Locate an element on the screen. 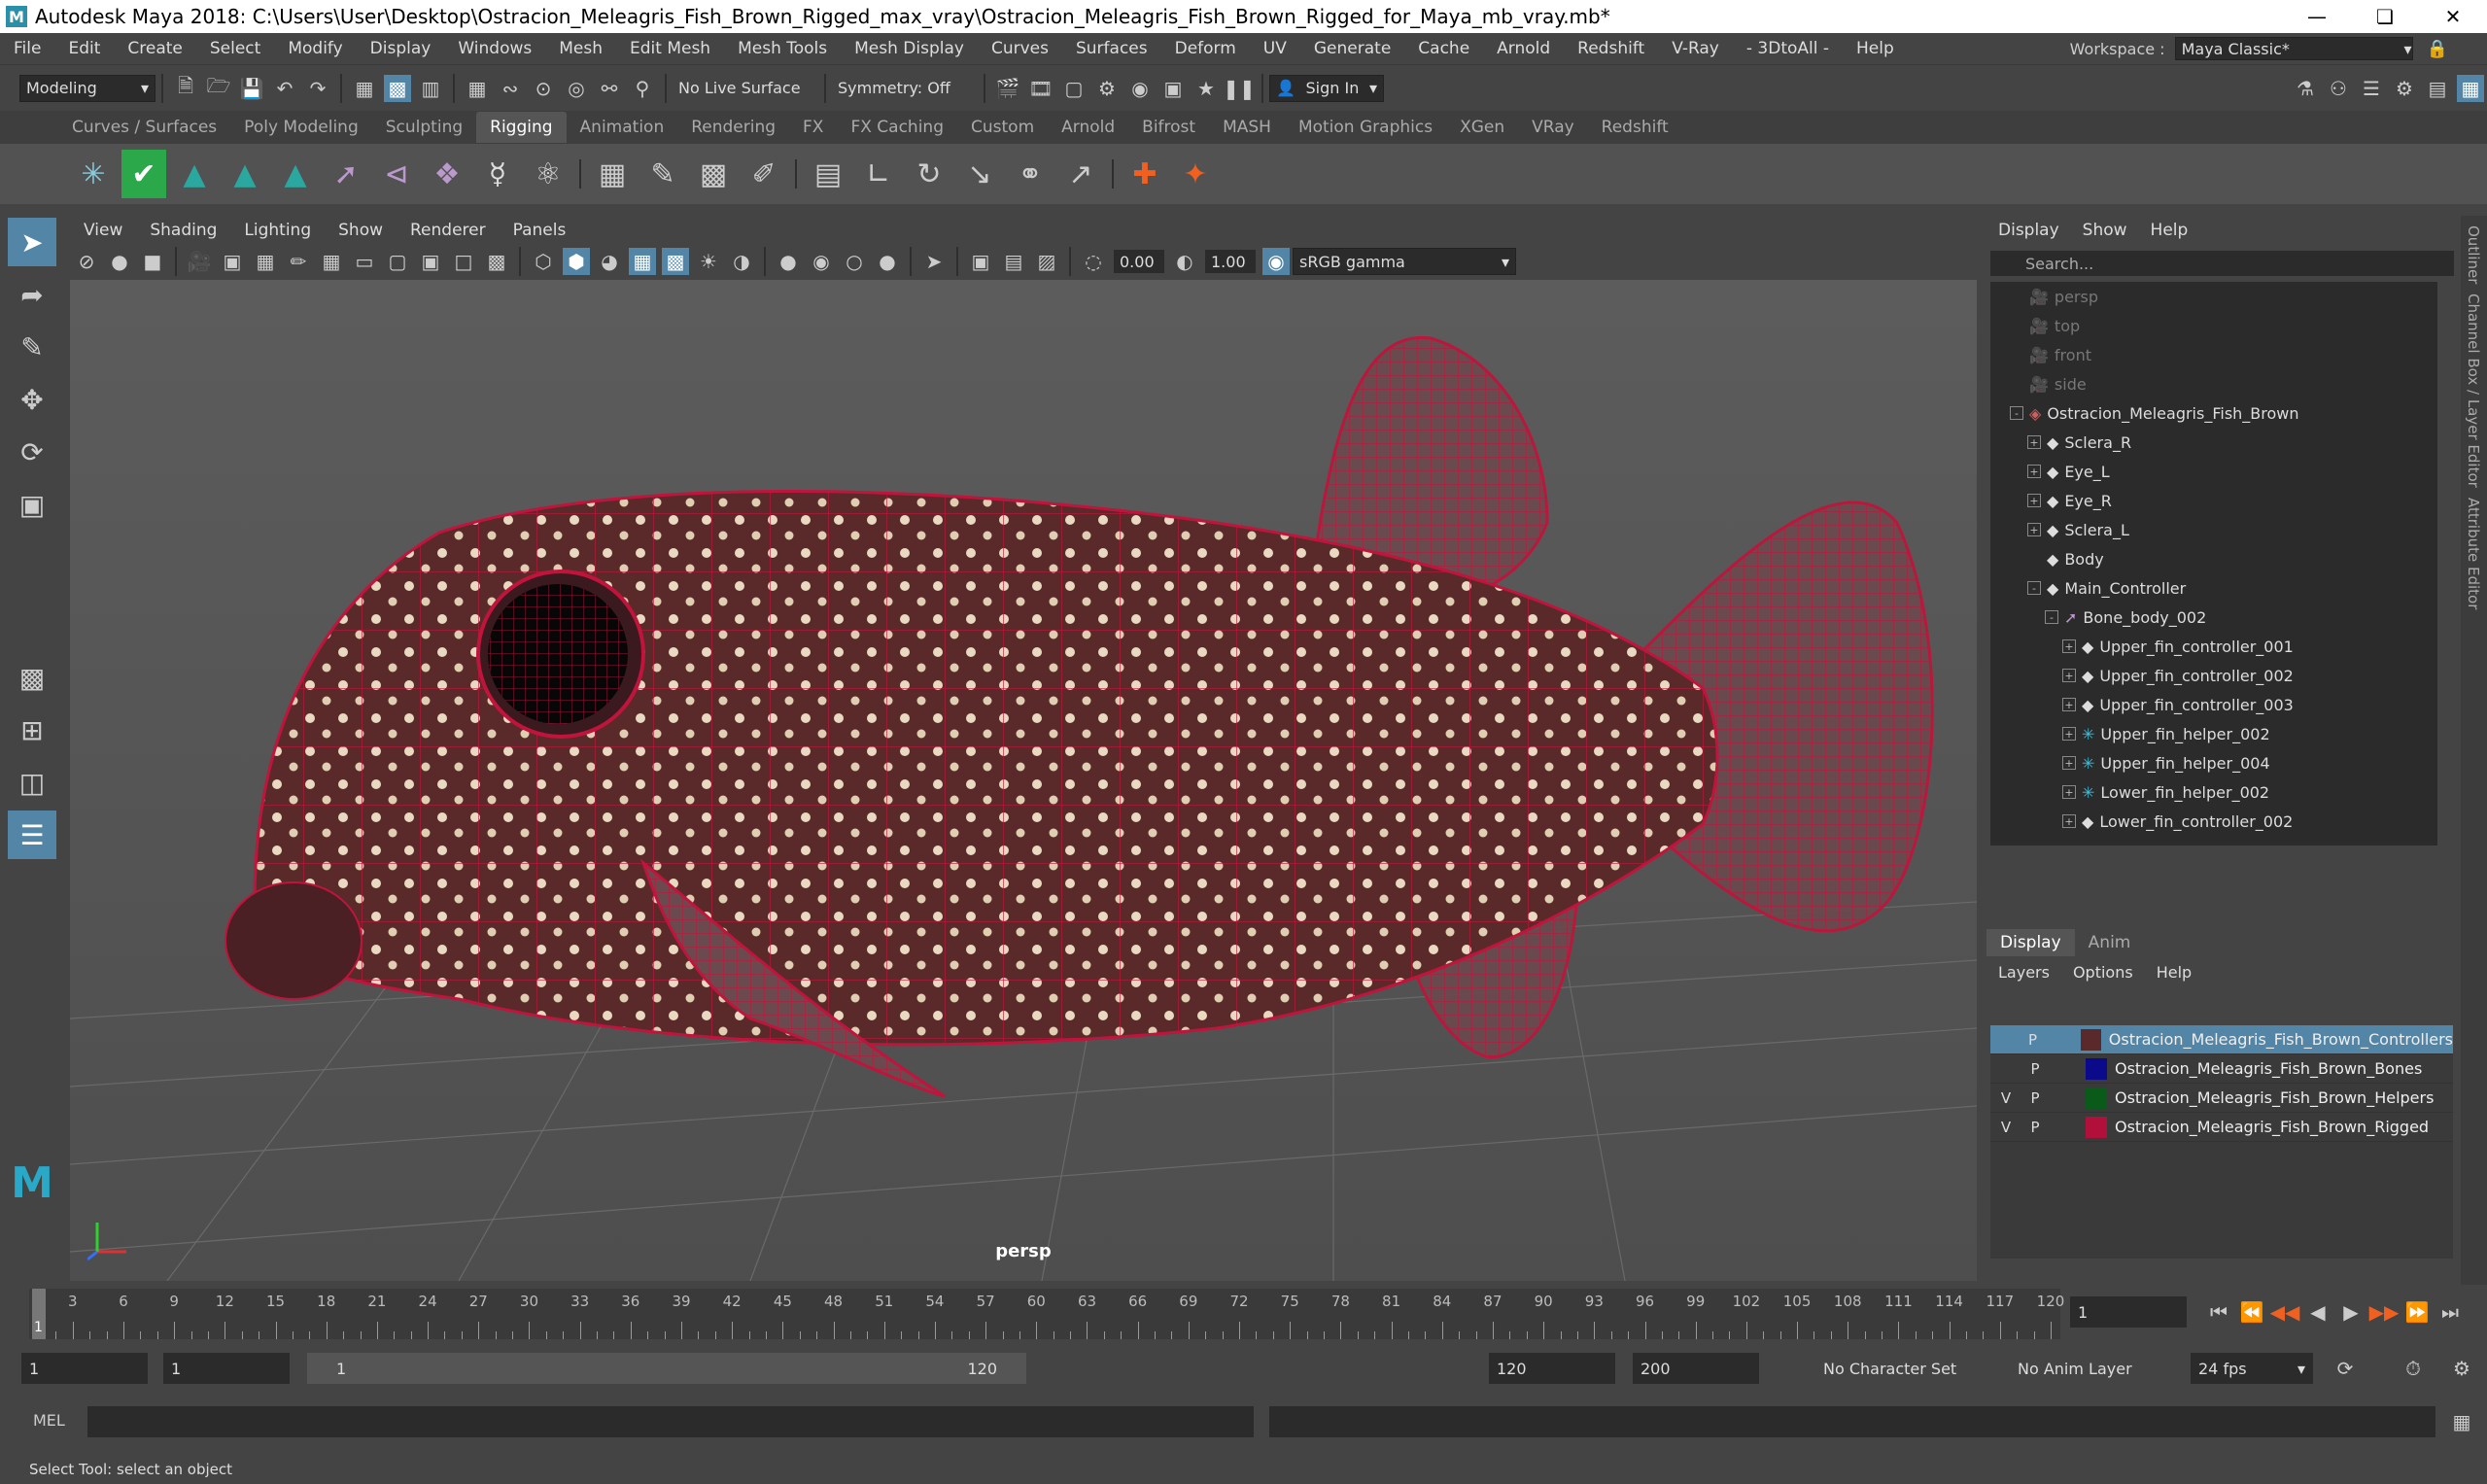 The width and height of the screenshot is (2487, 1484). layer-playback-toggle: P is located at coordinates (2035, 1127).